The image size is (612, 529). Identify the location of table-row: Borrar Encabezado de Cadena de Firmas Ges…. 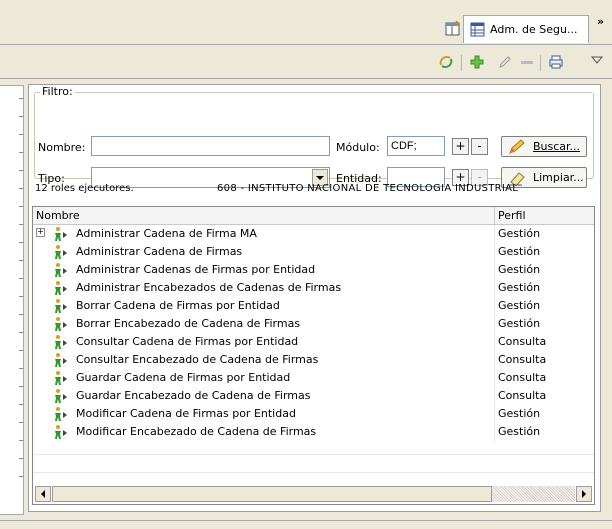
(313, 324).